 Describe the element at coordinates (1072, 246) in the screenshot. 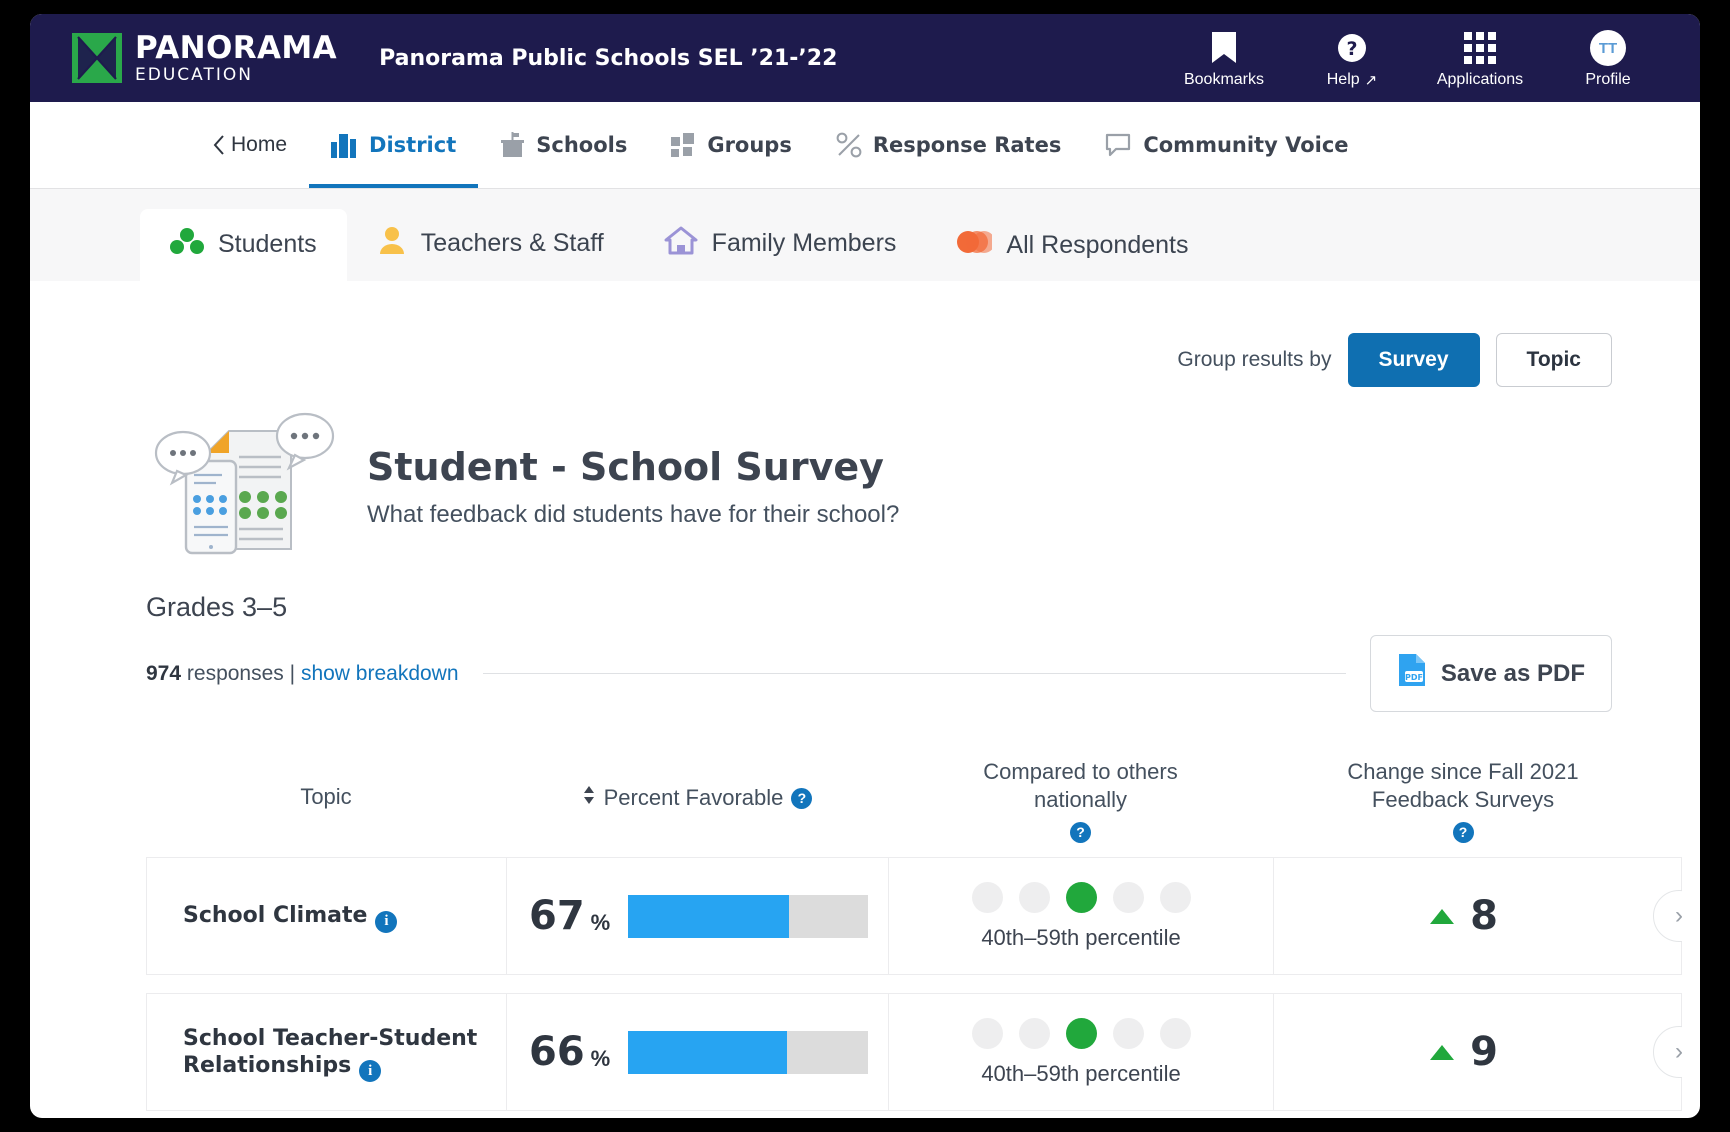

I see `tab-all-respondents: All Respondents` at that location.